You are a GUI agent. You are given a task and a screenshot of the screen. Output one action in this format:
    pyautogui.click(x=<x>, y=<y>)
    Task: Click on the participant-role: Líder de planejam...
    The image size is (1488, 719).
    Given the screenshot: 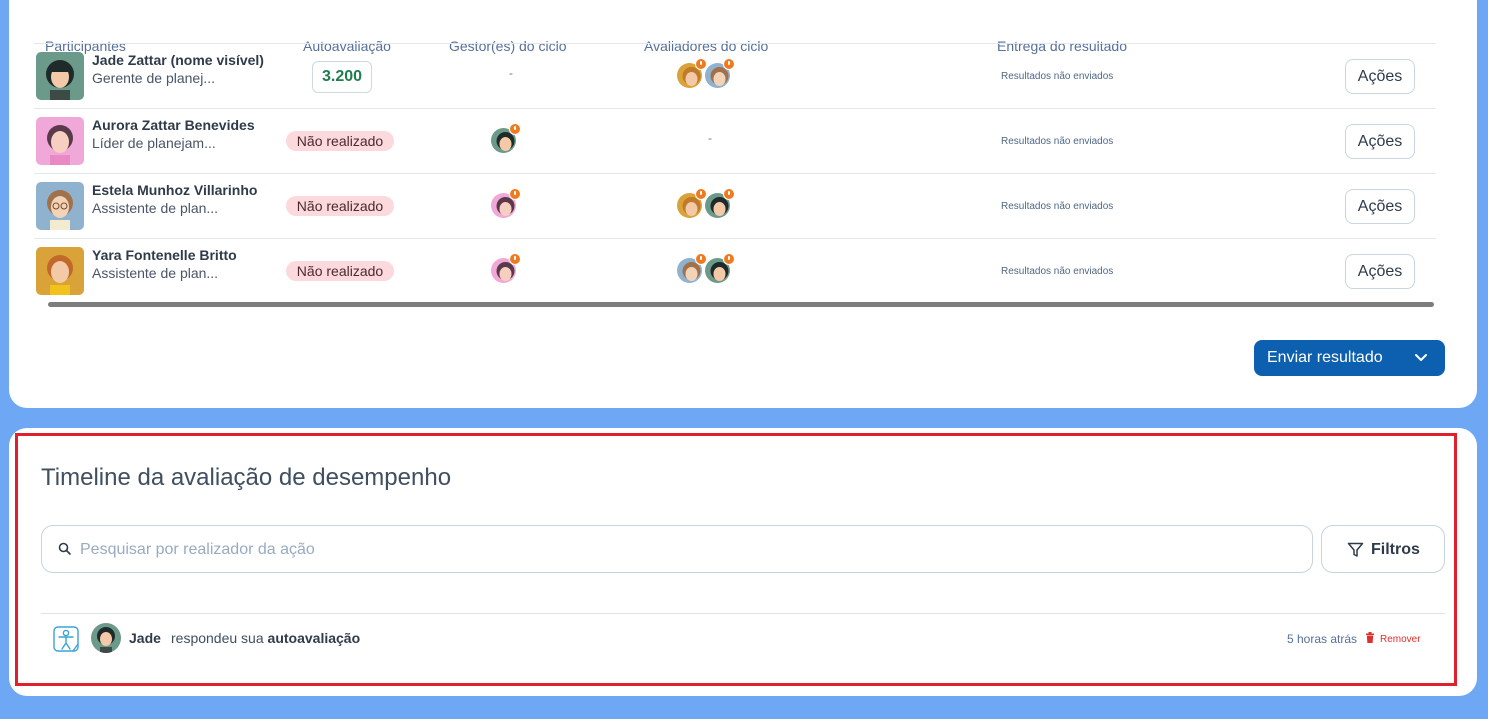 What is the action you would take?
    pyautogui.click(x=154, y=143)
    